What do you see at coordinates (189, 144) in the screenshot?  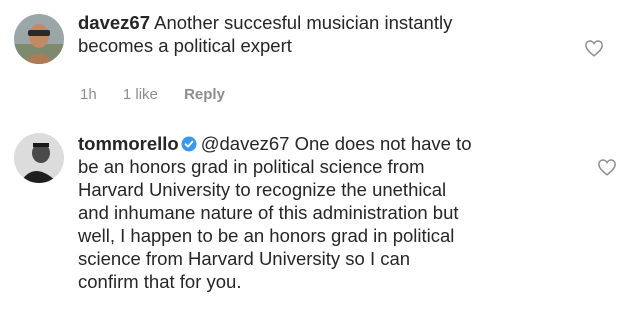 I see `verified-badge-icon` at bounding box center [189, 144].